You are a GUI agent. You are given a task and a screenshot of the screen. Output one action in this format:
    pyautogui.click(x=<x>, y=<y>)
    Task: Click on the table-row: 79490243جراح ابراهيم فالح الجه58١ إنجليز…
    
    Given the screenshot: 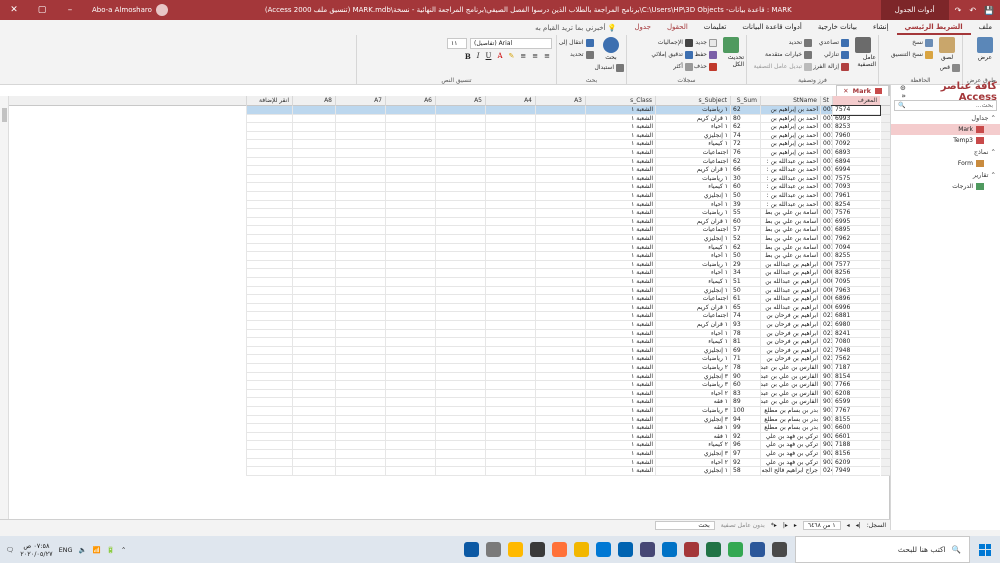 What is the action you would take?
    pyautogui.click(x=445, y=471)
    